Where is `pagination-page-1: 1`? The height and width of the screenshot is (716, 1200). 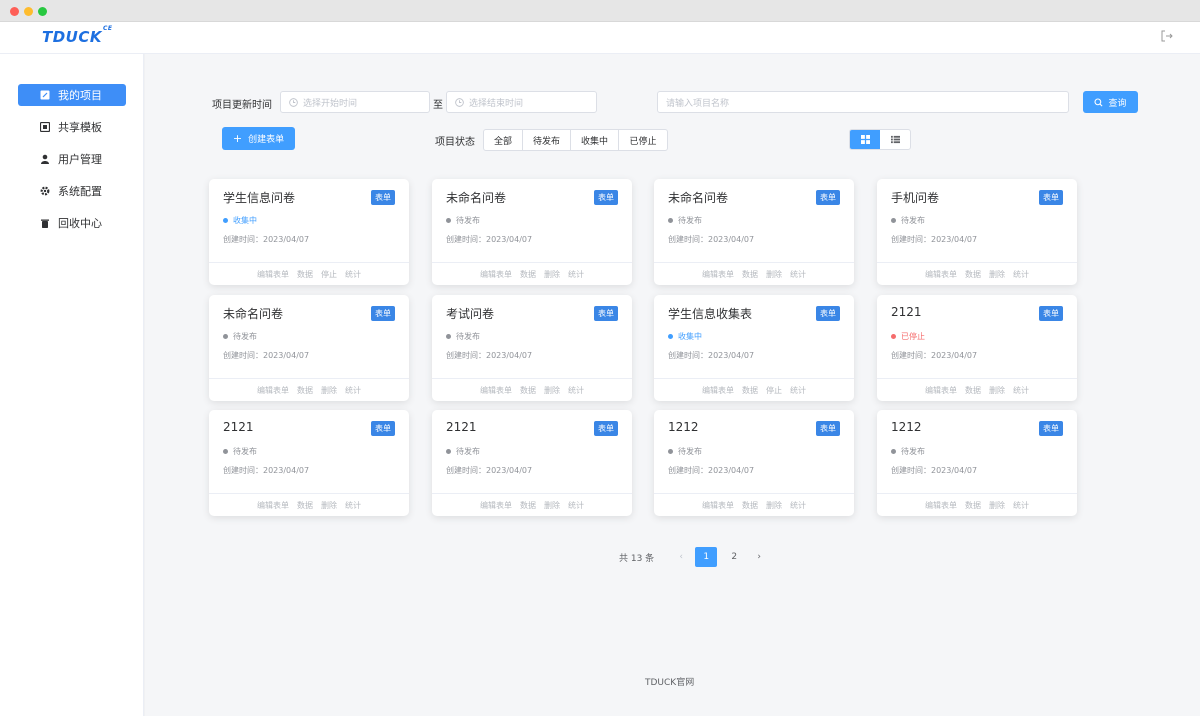
pagination-page-1: 1 is located at coordinates (706, 557).